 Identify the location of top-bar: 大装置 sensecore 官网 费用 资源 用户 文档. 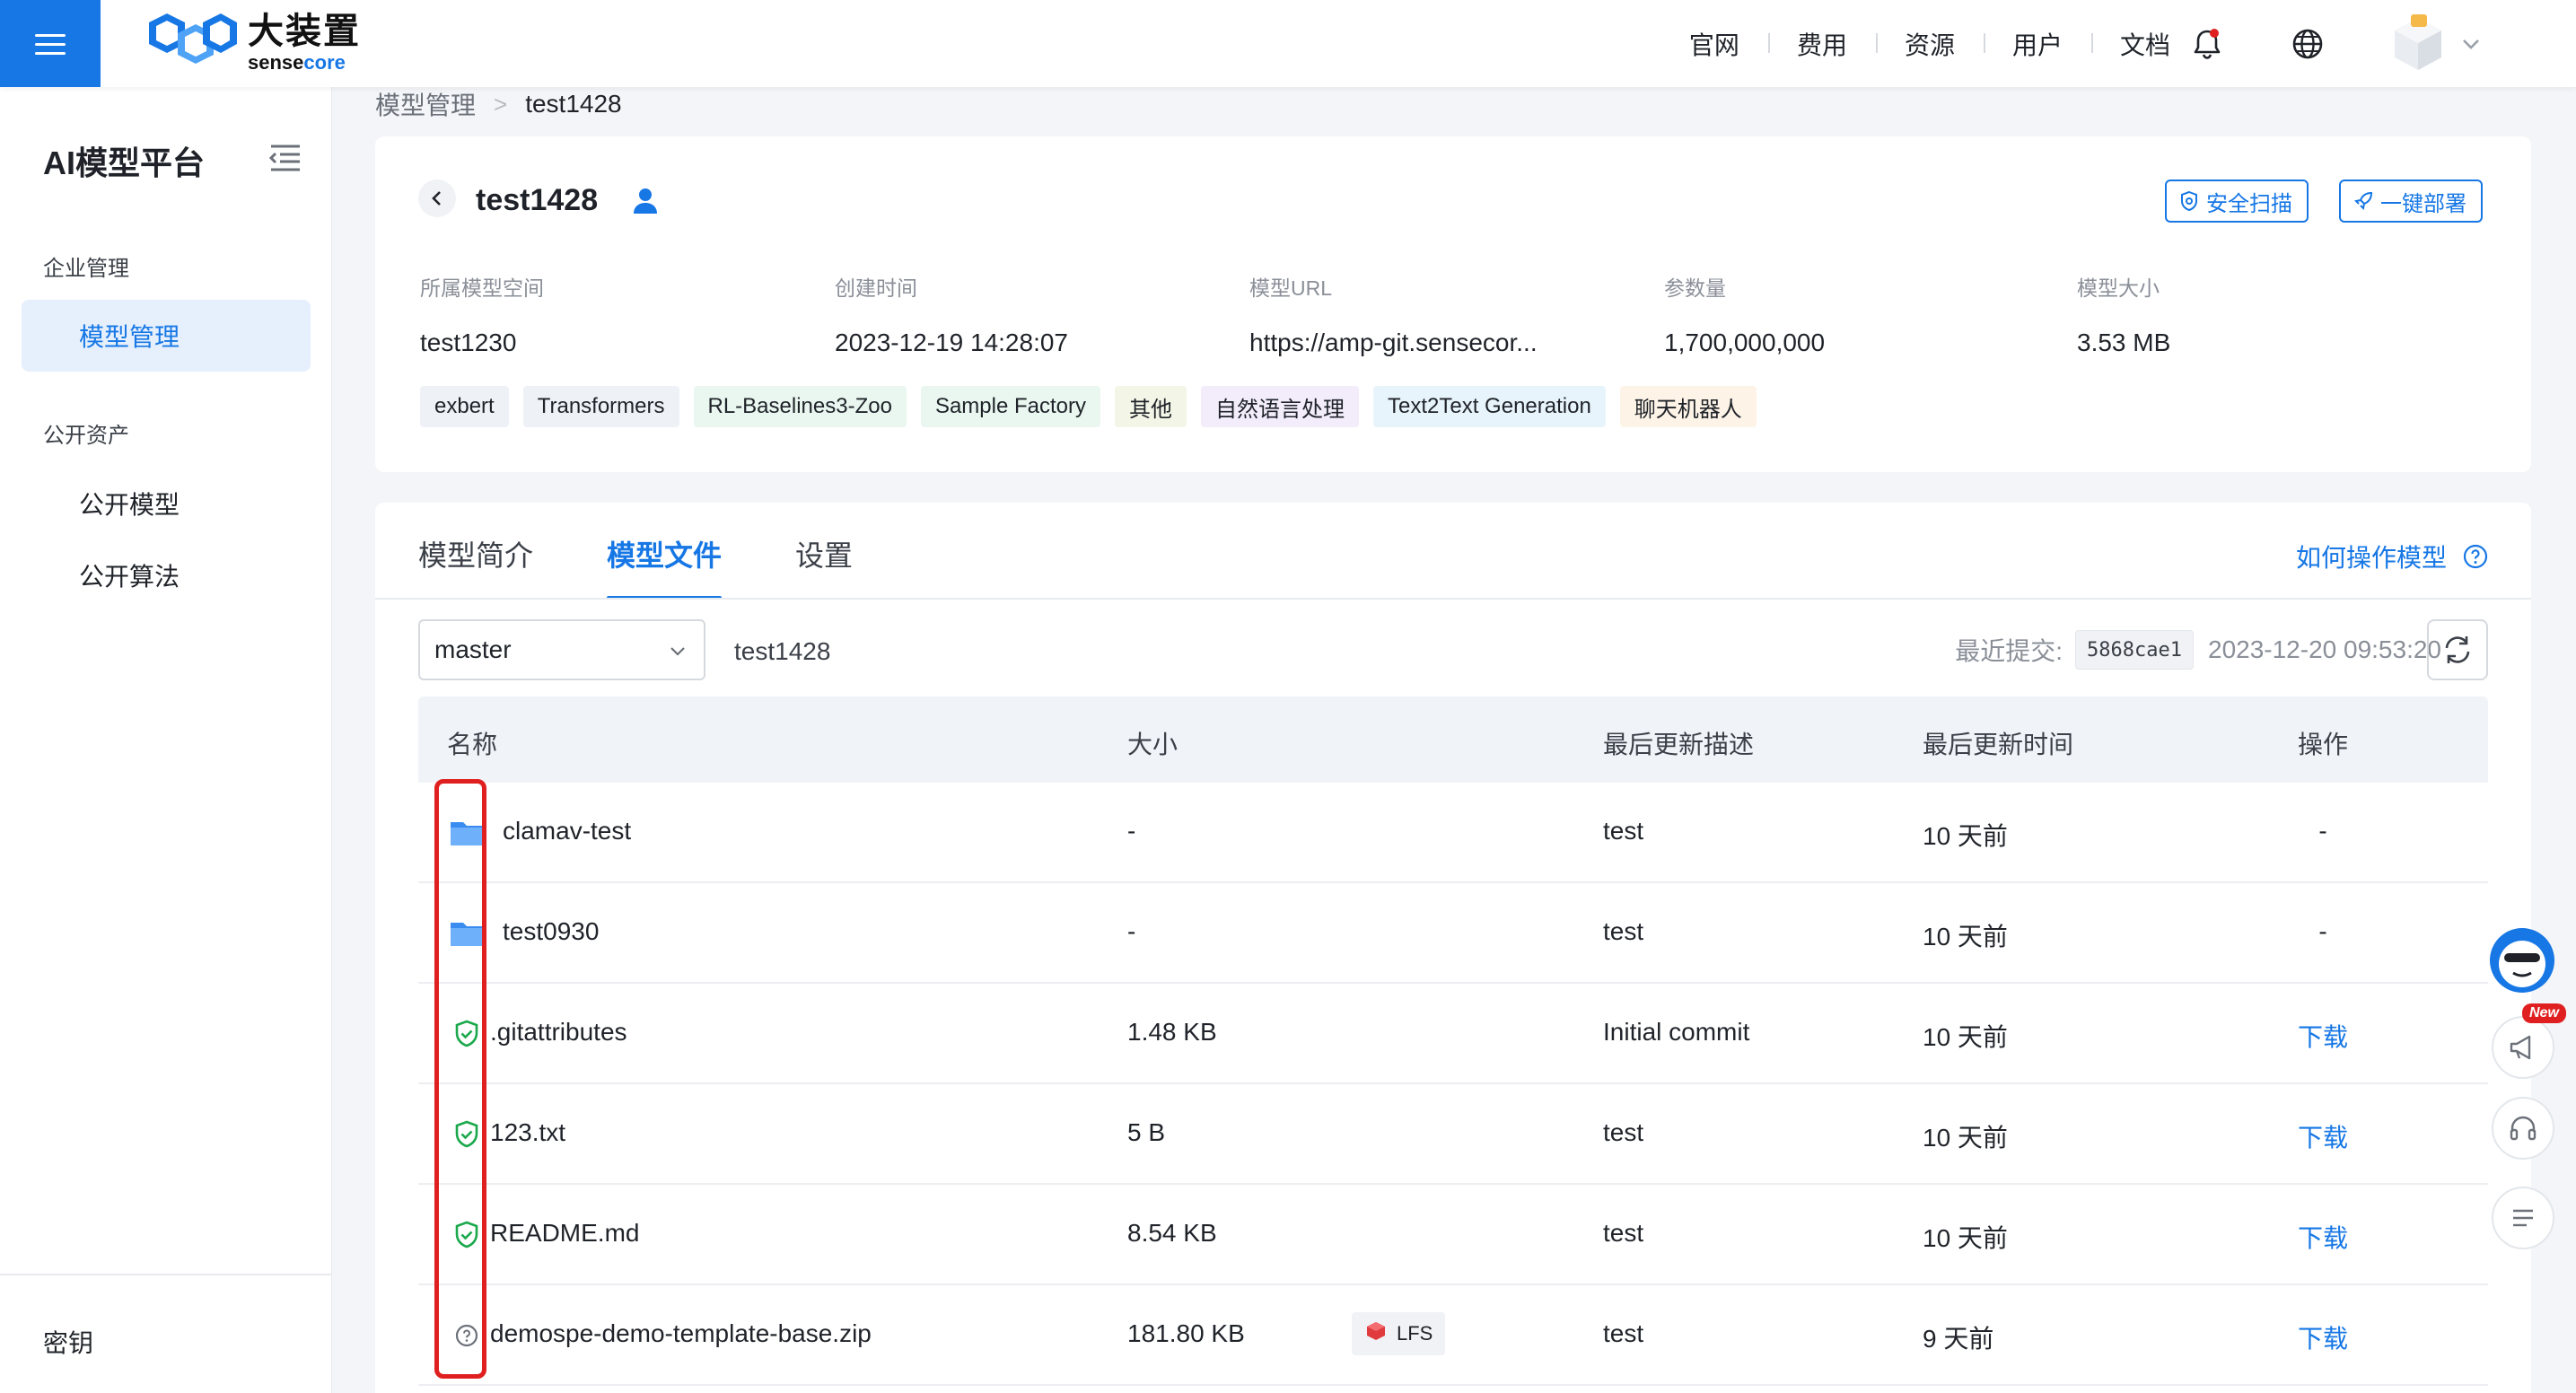
(1288, 44).